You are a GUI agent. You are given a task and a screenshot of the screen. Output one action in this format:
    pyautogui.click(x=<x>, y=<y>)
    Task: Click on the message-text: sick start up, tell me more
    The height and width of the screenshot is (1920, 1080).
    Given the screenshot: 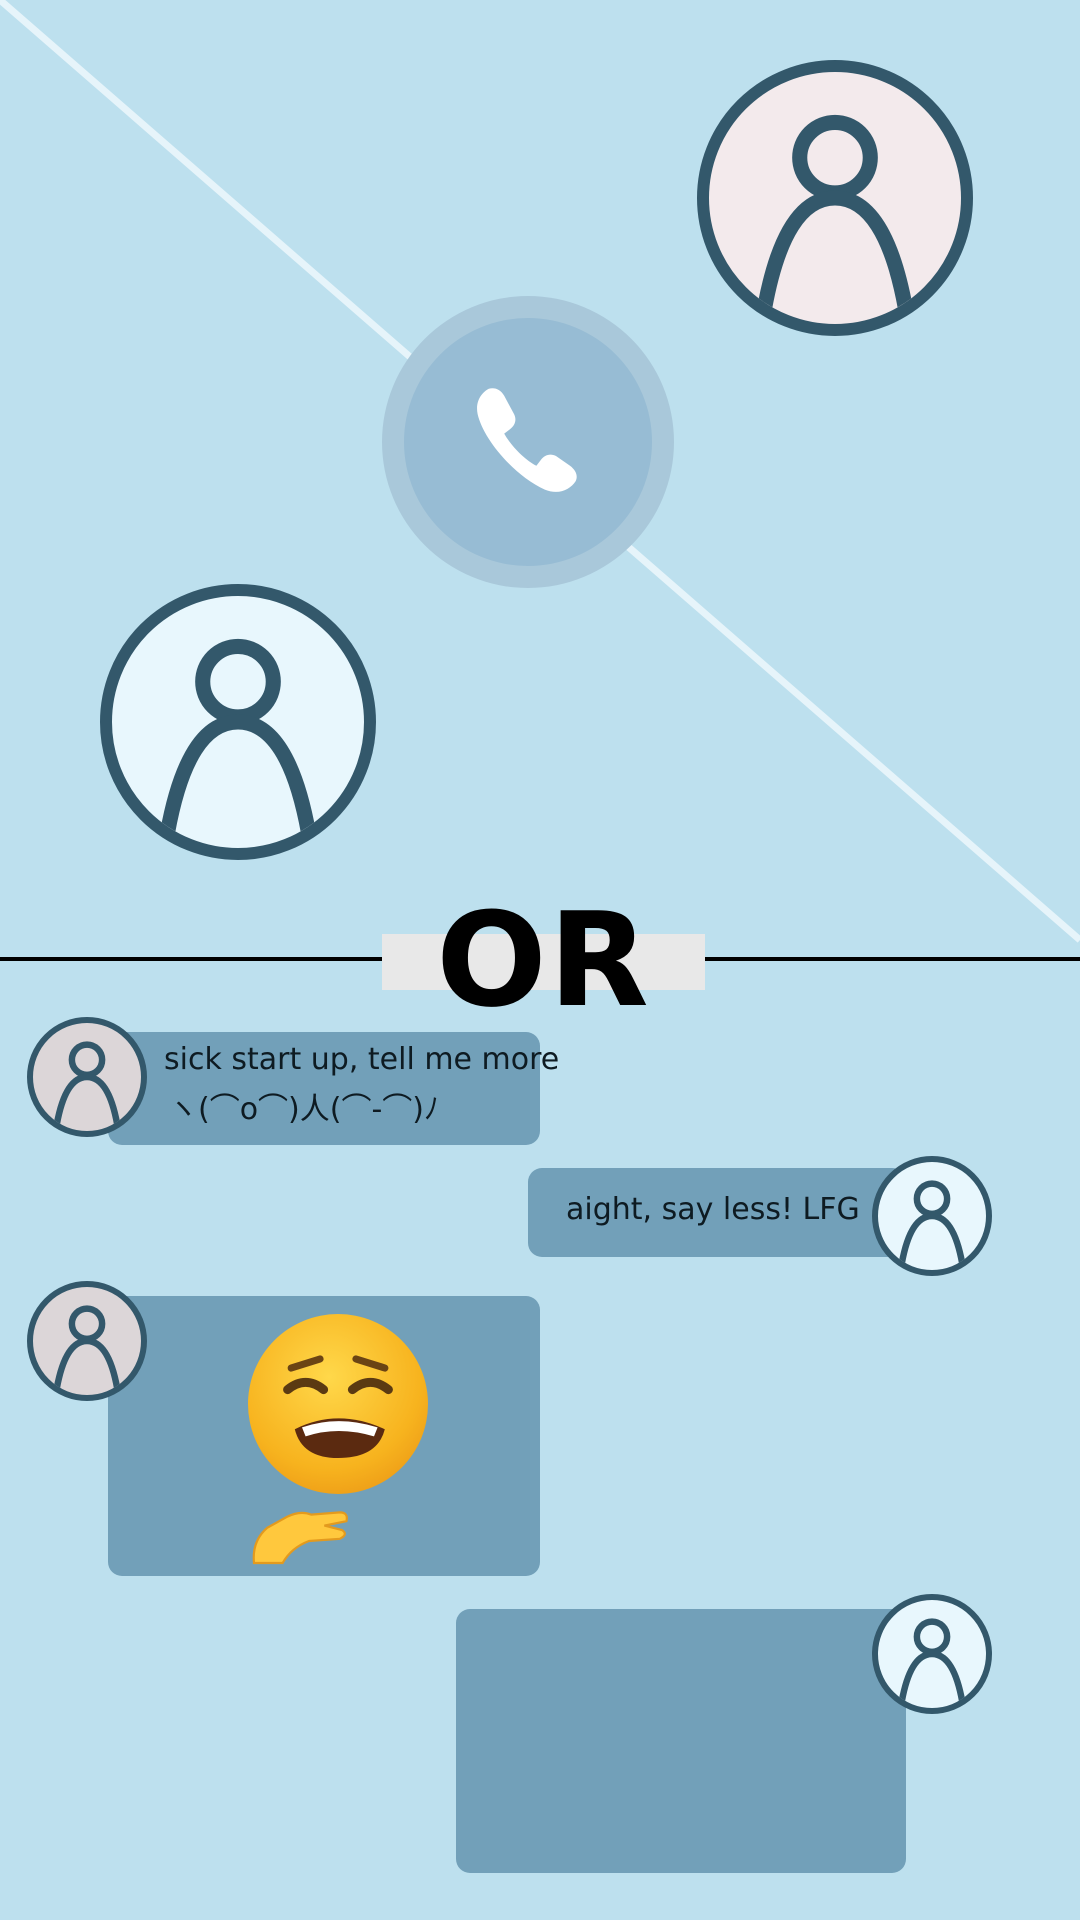 What is the action you would take?
    pyautogui.click(x=362, y=1059)
    